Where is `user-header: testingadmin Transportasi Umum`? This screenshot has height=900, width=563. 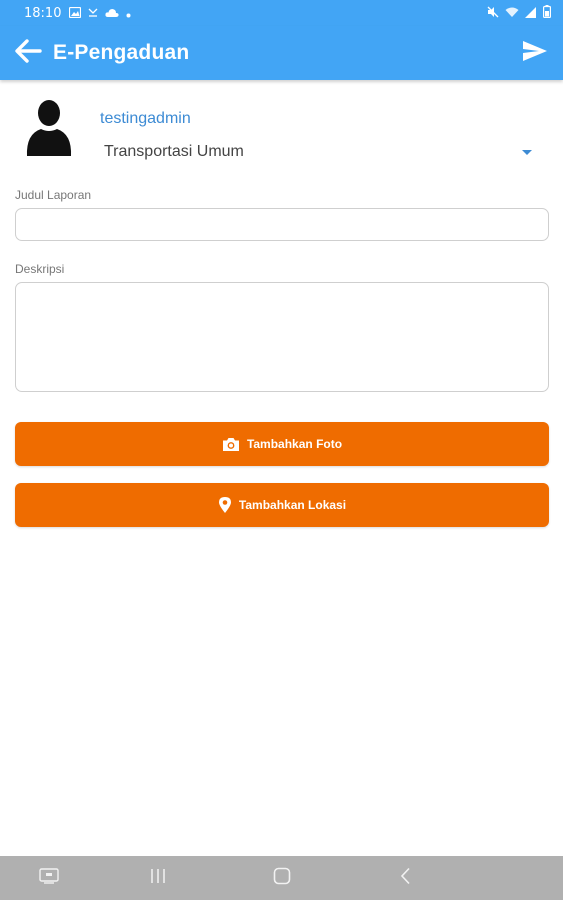 user-header: testingadmin Transportasi Umum is located at coordinates (281, 130).